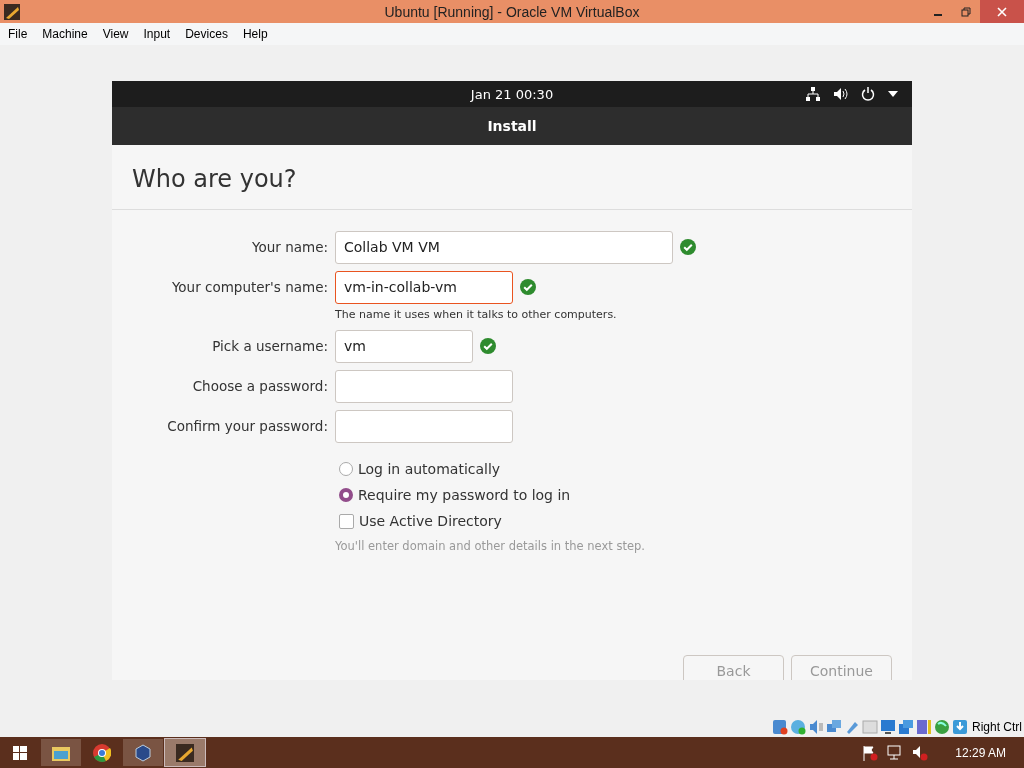 Image resolution: width=1024 pixels, height=768 pixels. What do you see at coordinates (512, 94) in the screenshot?
I see `clock: Jan 21 00:30` at bounding box center [512, 94].